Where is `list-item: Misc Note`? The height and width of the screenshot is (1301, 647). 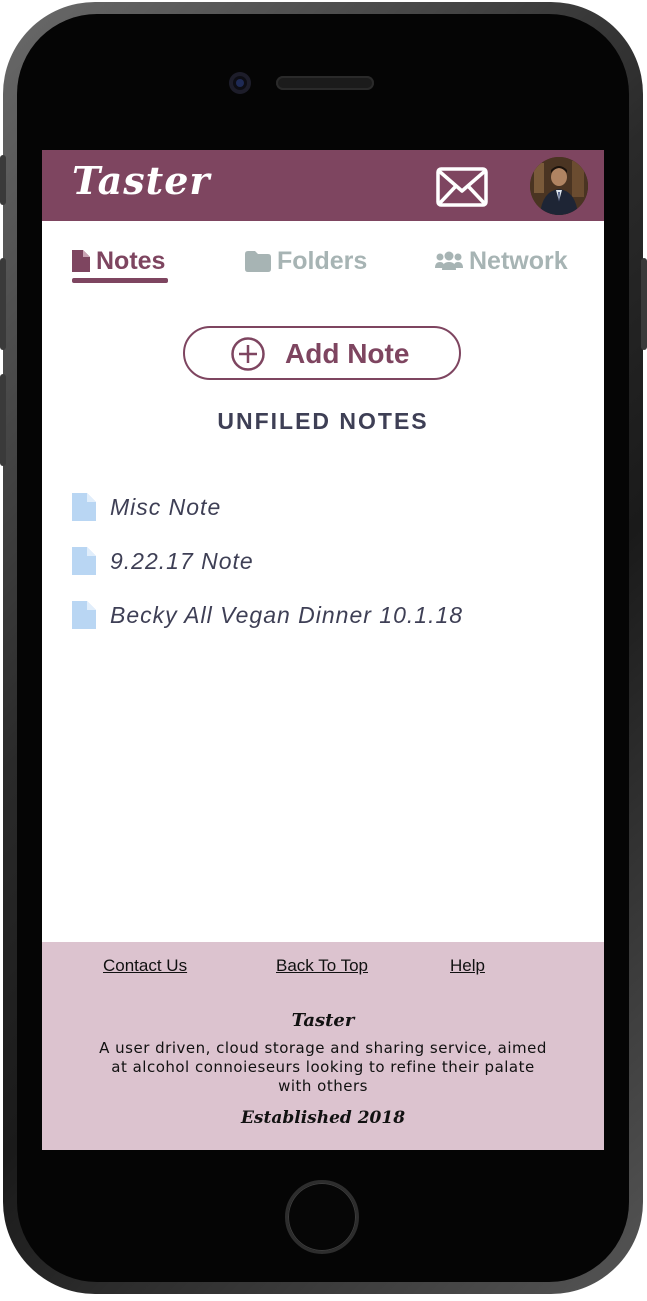
list-item: Misc Note is located at coordinates (332, 507).